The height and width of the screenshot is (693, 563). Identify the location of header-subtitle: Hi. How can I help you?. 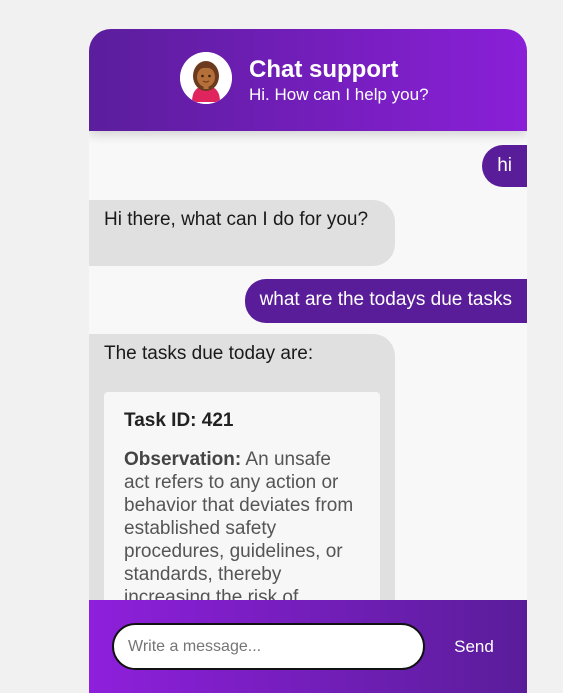
(339, 94).